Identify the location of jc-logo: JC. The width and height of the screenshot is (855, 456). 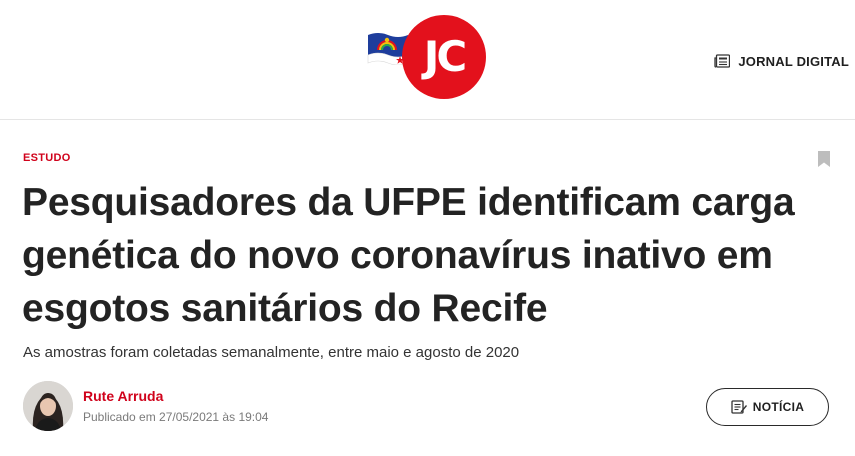
(426, 60).